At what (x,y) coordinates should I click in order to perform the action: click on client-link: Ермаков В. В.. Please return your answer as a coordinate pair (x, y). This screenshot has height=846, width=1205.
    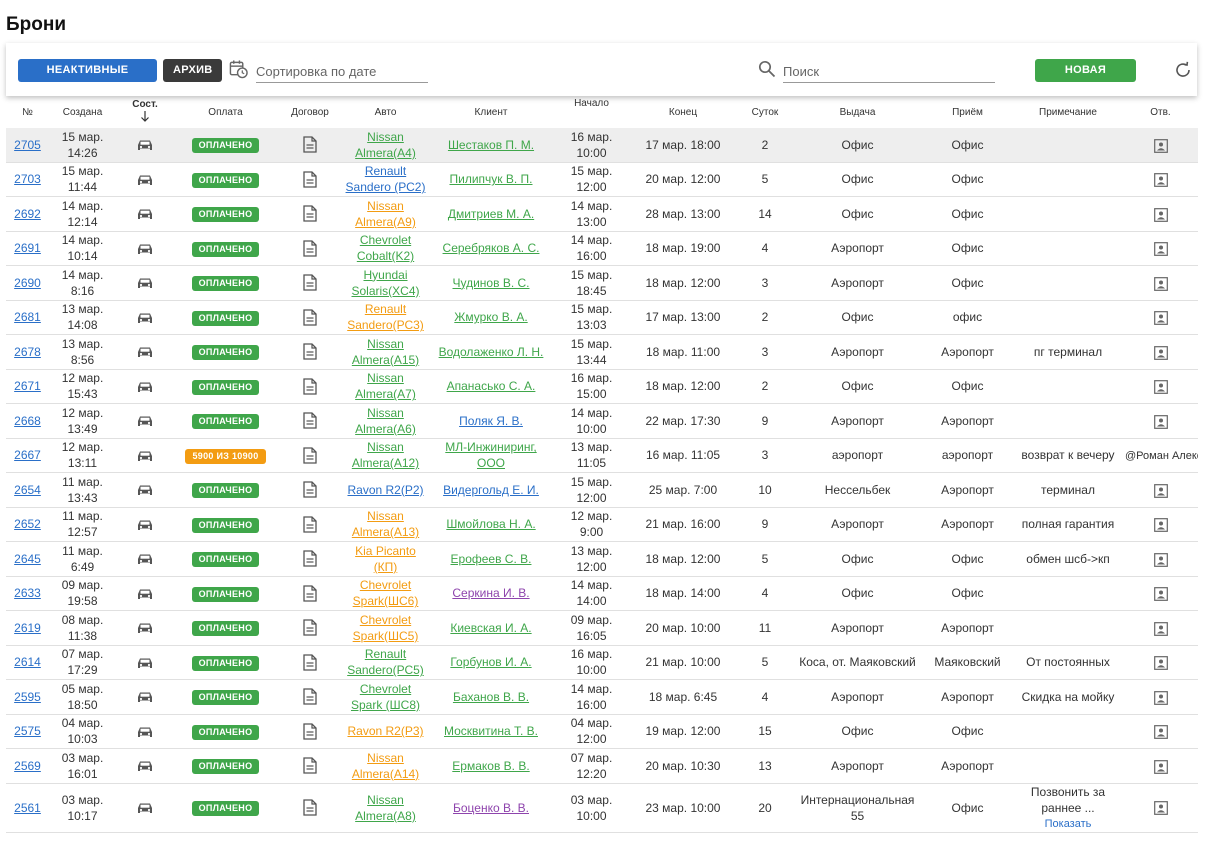
    Looking at the image, I should click on (490, 766).